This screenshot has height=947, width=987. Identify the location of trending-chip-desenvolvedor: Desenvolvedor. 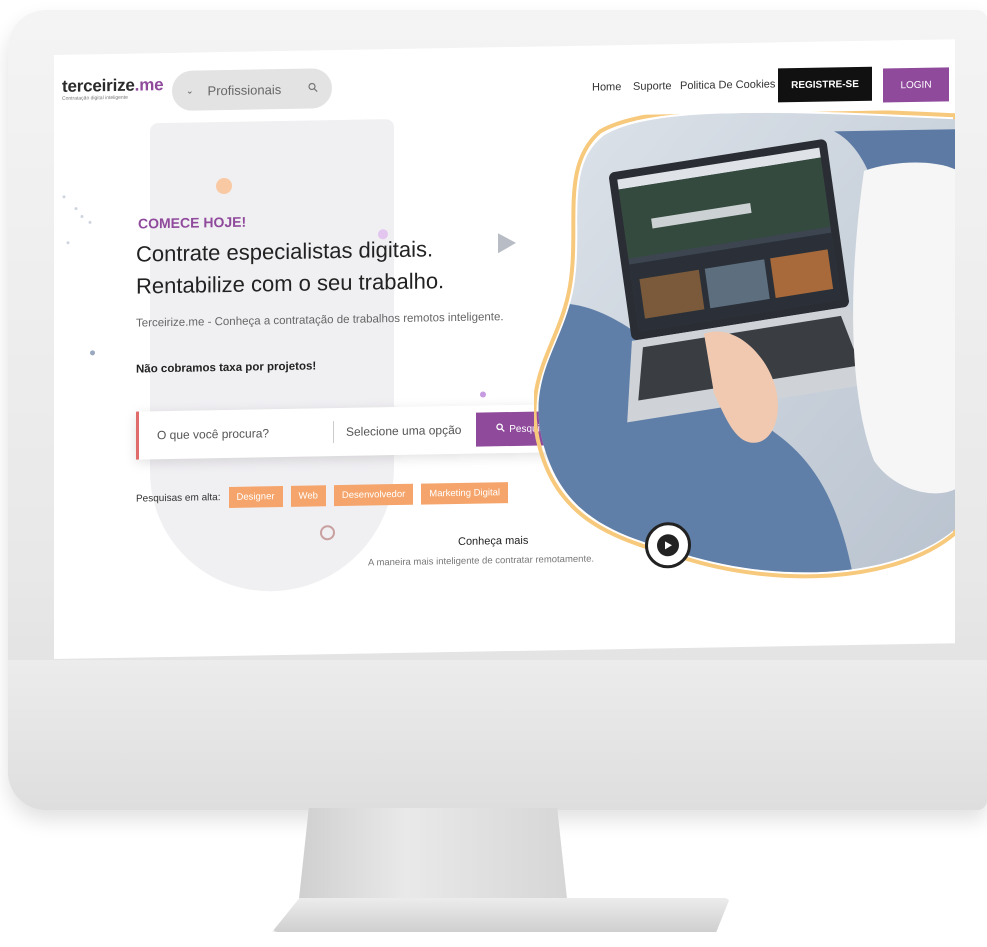
(373, 495).